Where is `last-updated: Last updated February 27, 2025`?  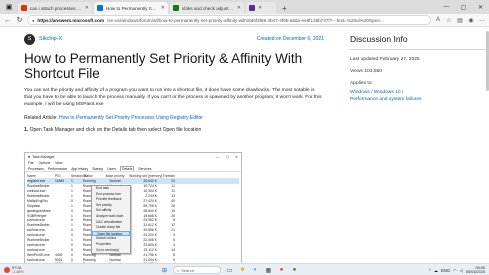 last-updated: Last updated February 27, 2025 is located at coordinates (385, 59).